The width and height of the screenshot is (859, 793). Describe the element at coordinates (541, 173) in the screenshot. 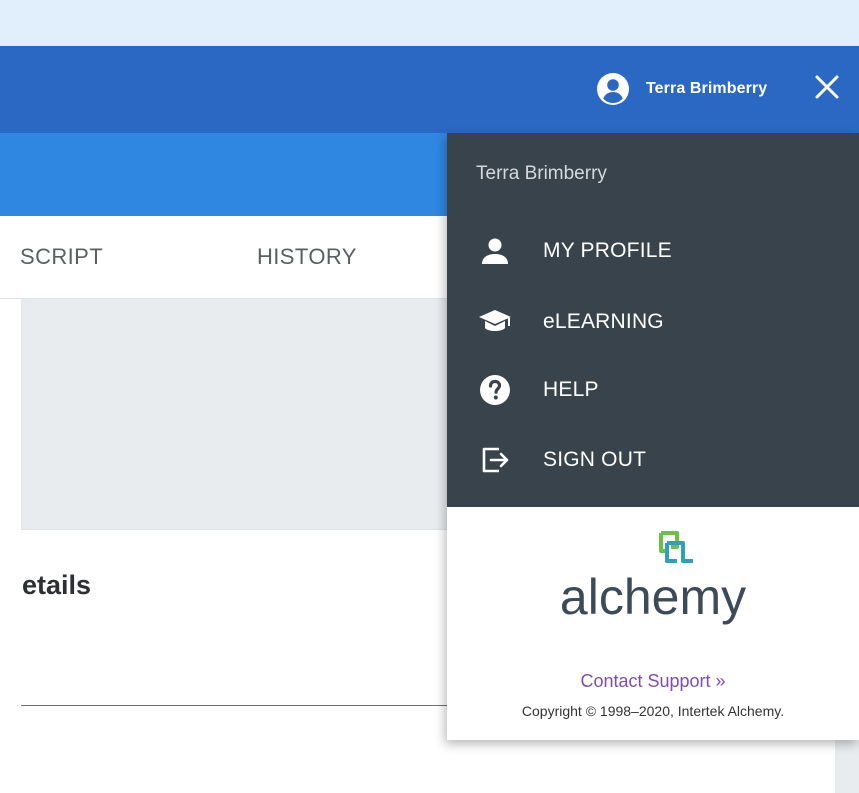

I see `menu-user-name: Terra Brimberry` at that location.